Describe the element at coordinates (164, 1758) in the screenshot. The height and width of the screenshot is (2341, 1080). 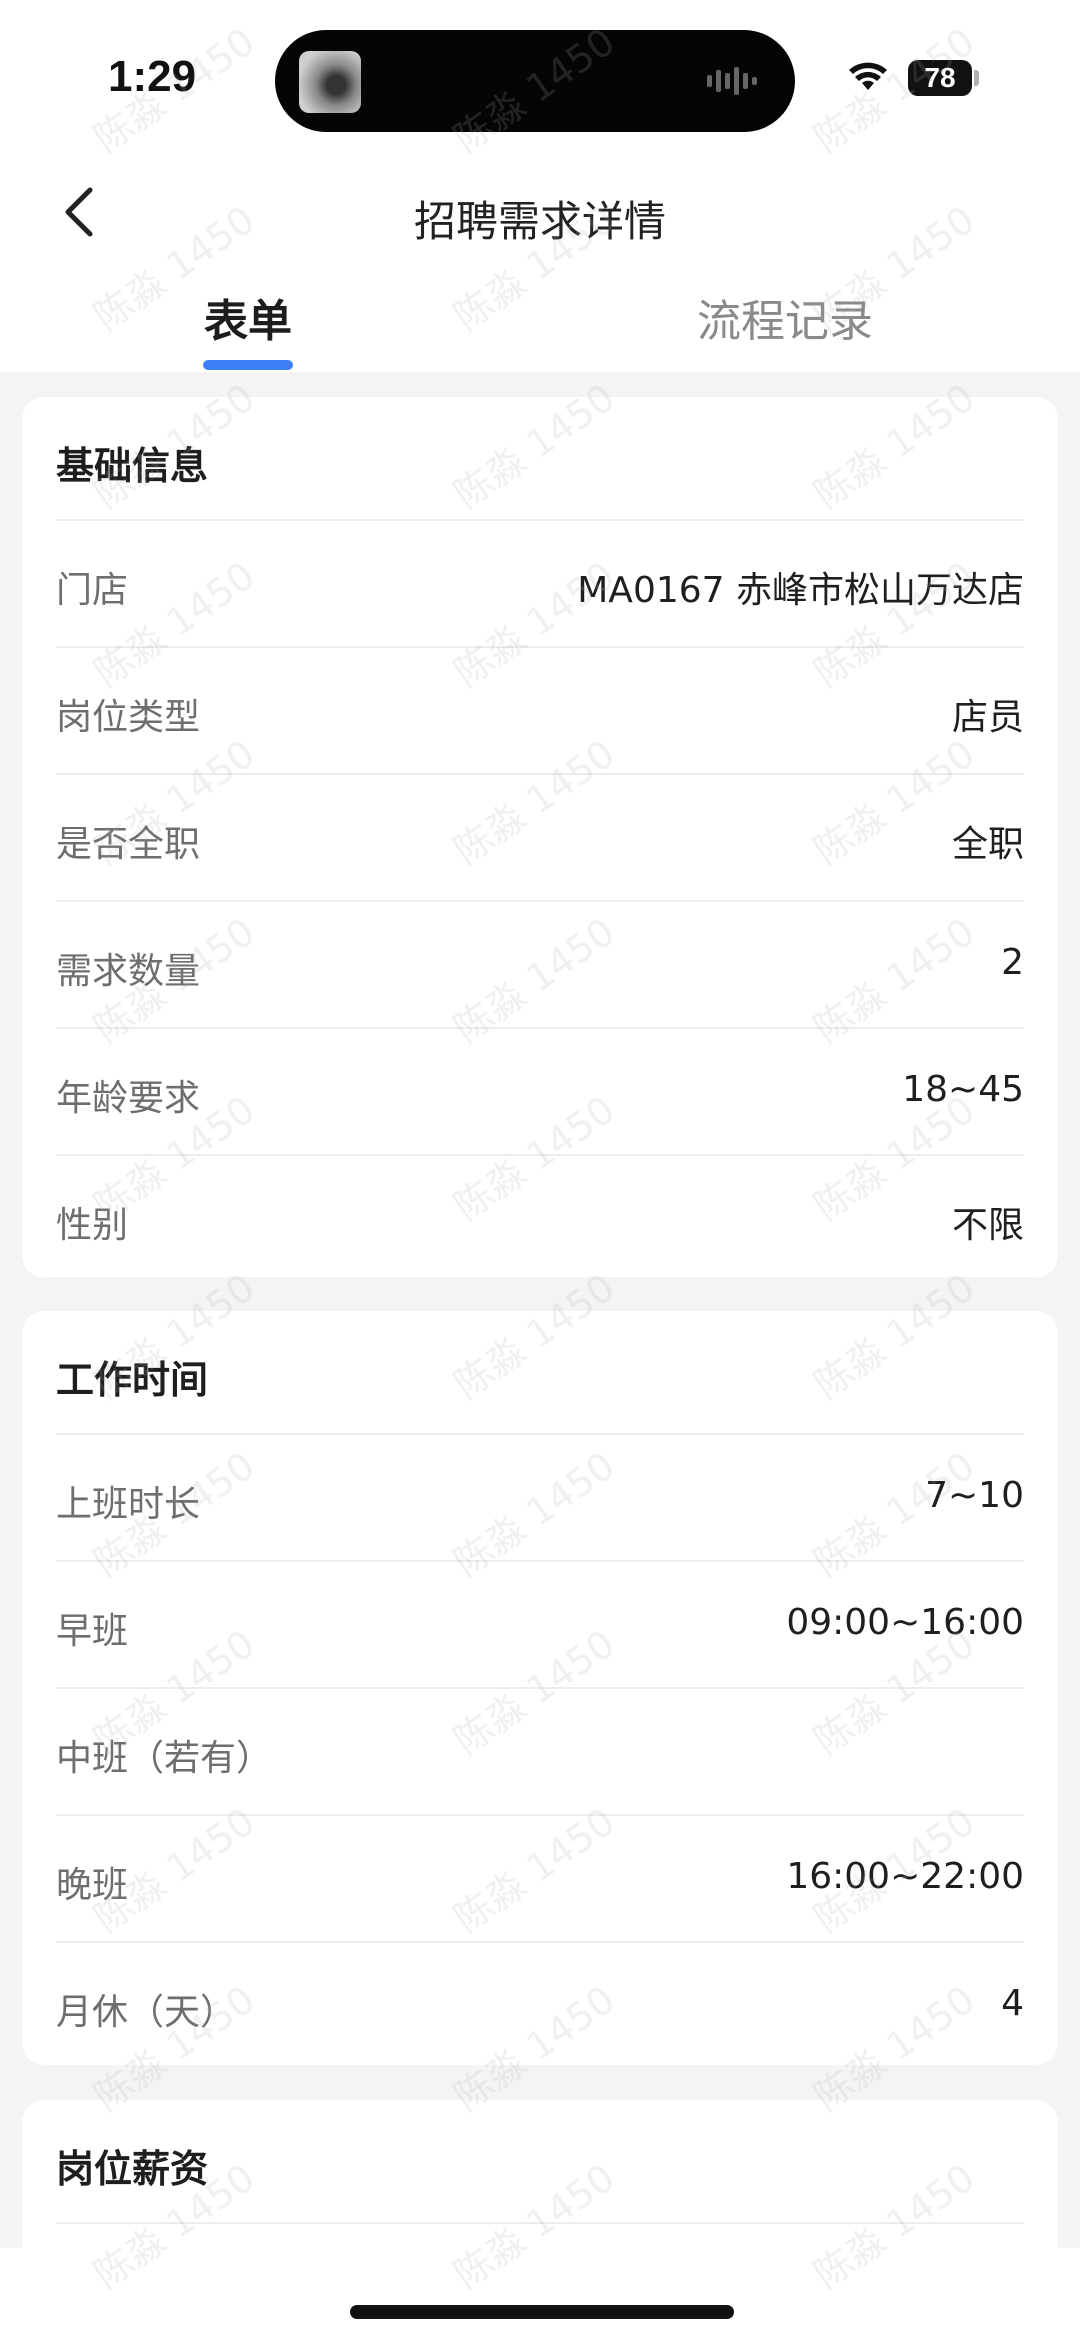
I see `field-label: 中班（若有）` at that location.